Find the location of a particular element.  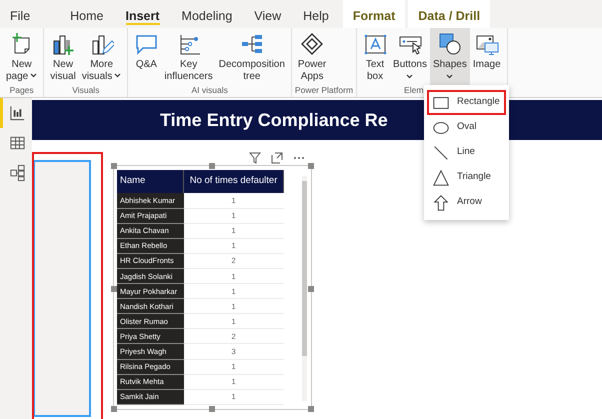

menu-item: Line is located at coordinates (466, 152).